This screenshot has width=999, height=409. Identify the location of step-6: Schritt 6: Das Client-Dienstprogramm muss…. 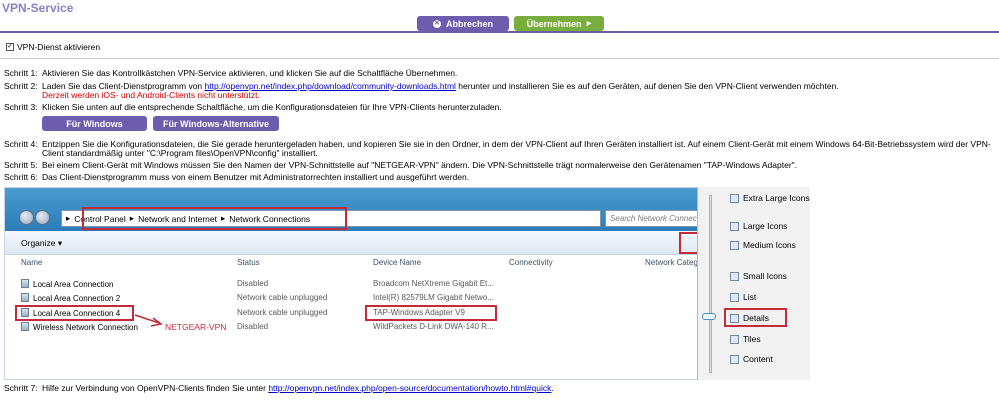
(237, 177).